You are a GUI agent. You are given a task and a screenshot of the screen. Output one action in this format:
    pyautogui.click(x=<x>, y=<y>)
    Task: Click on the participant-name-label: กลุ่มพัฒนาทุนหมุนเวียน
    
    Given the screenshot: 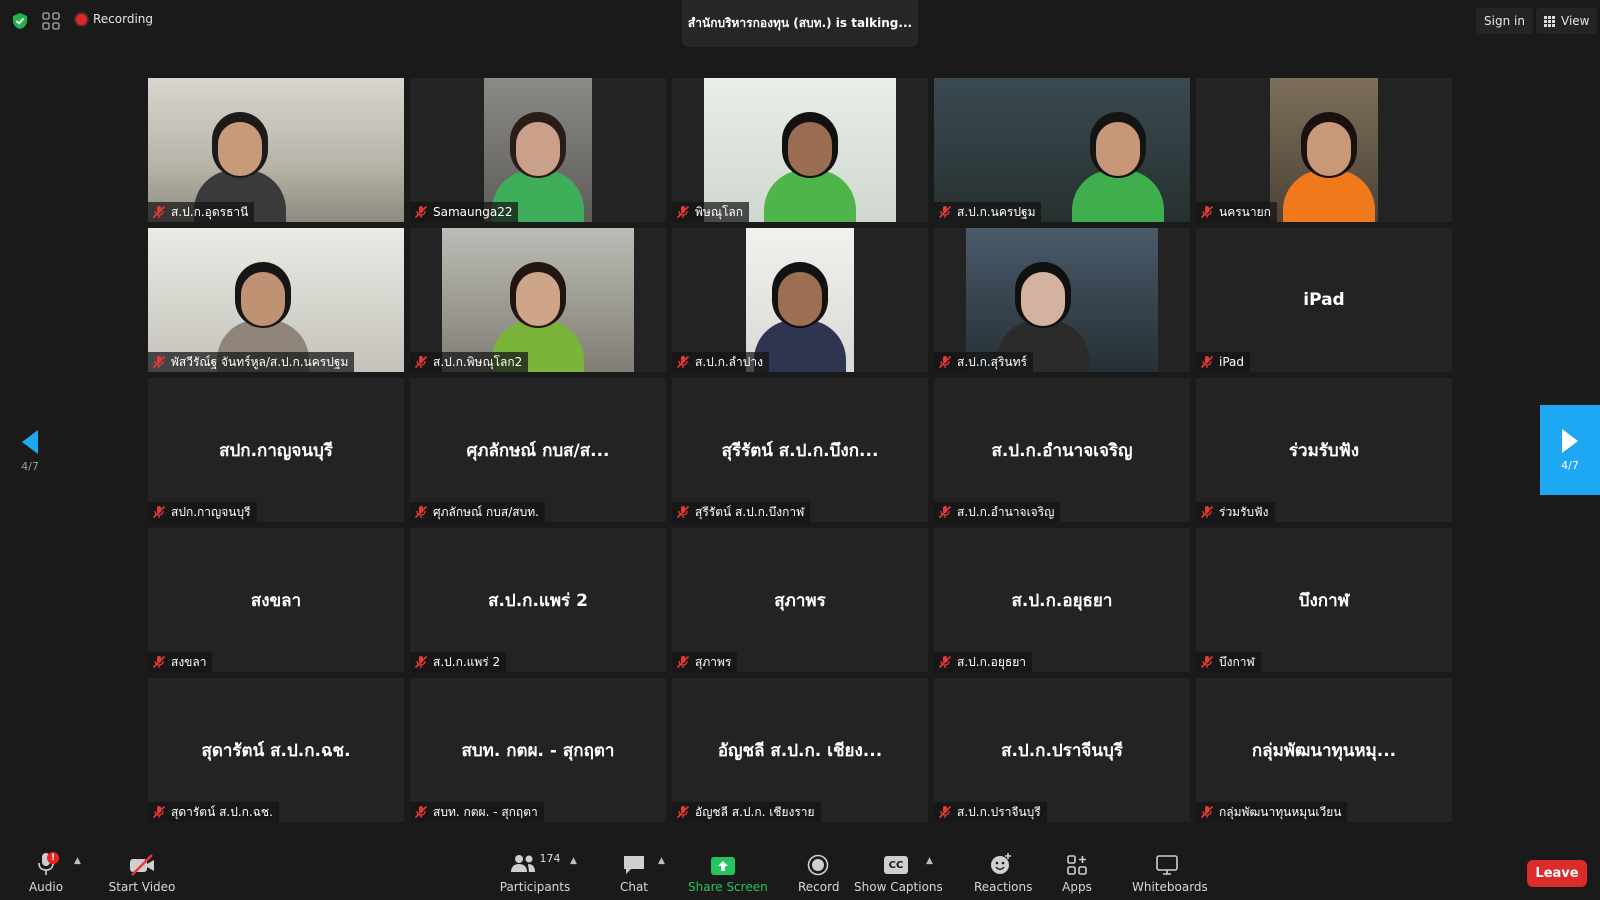 What is the action you would take?
    pyautogui.click(x=1280, y=811)
    